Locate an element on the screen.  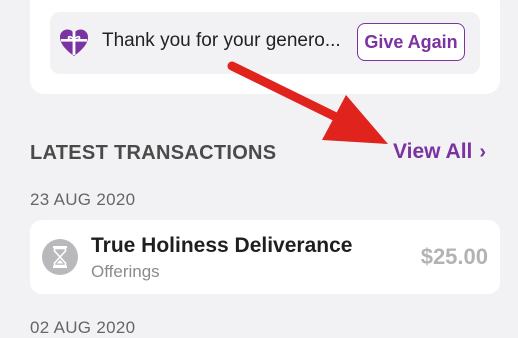
view-all-link: View All › is located at coordinates (439, 152).